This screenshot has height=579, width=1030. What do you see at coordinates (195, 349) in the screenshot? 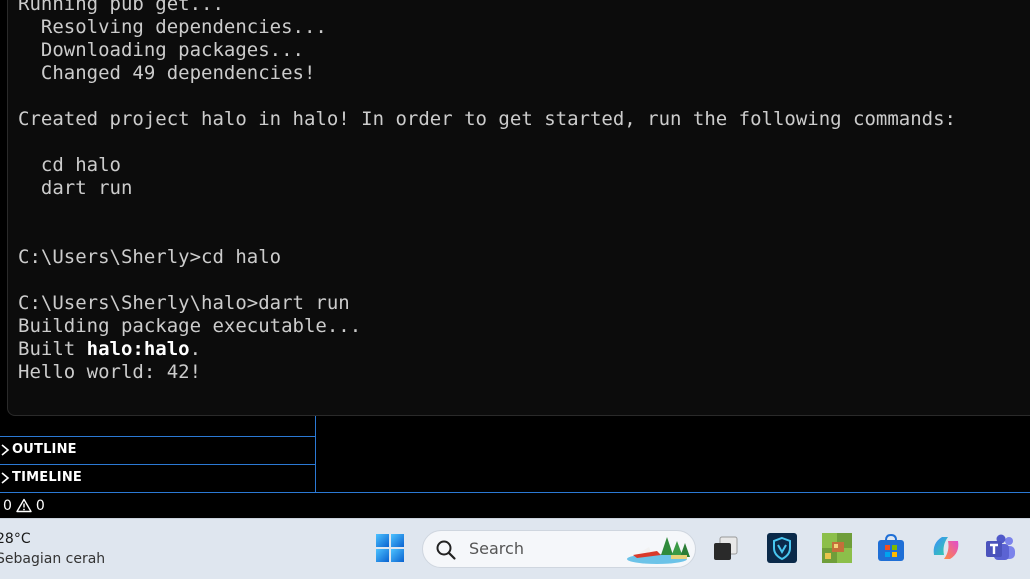
I see `built-suffix: .` at bounding box center [195, 349].